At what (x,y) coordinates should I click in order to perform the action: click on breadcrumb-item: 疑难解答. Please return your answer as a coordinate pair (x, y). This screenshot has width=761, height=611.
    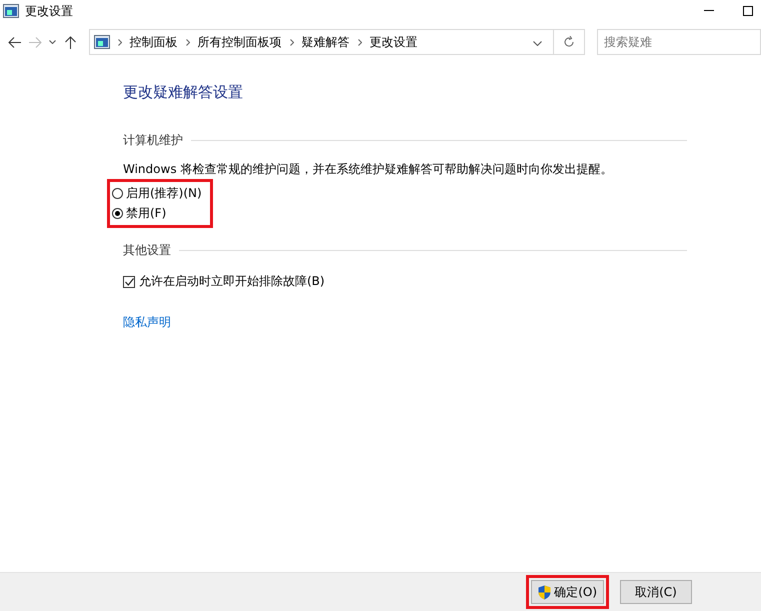
    Looking at the image, I should click on (326, 42).